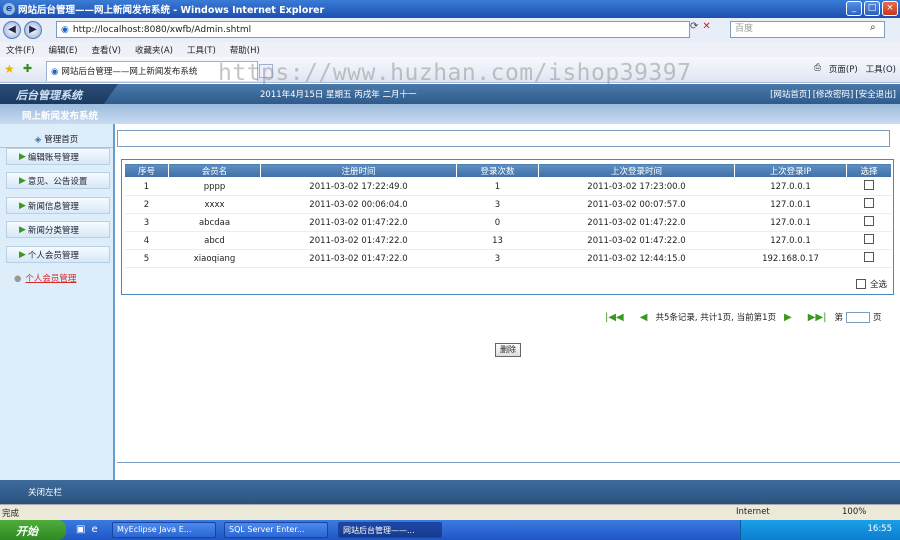  I want to click on sidebar-item-label: 意见、公告设置, so click(57, 181).